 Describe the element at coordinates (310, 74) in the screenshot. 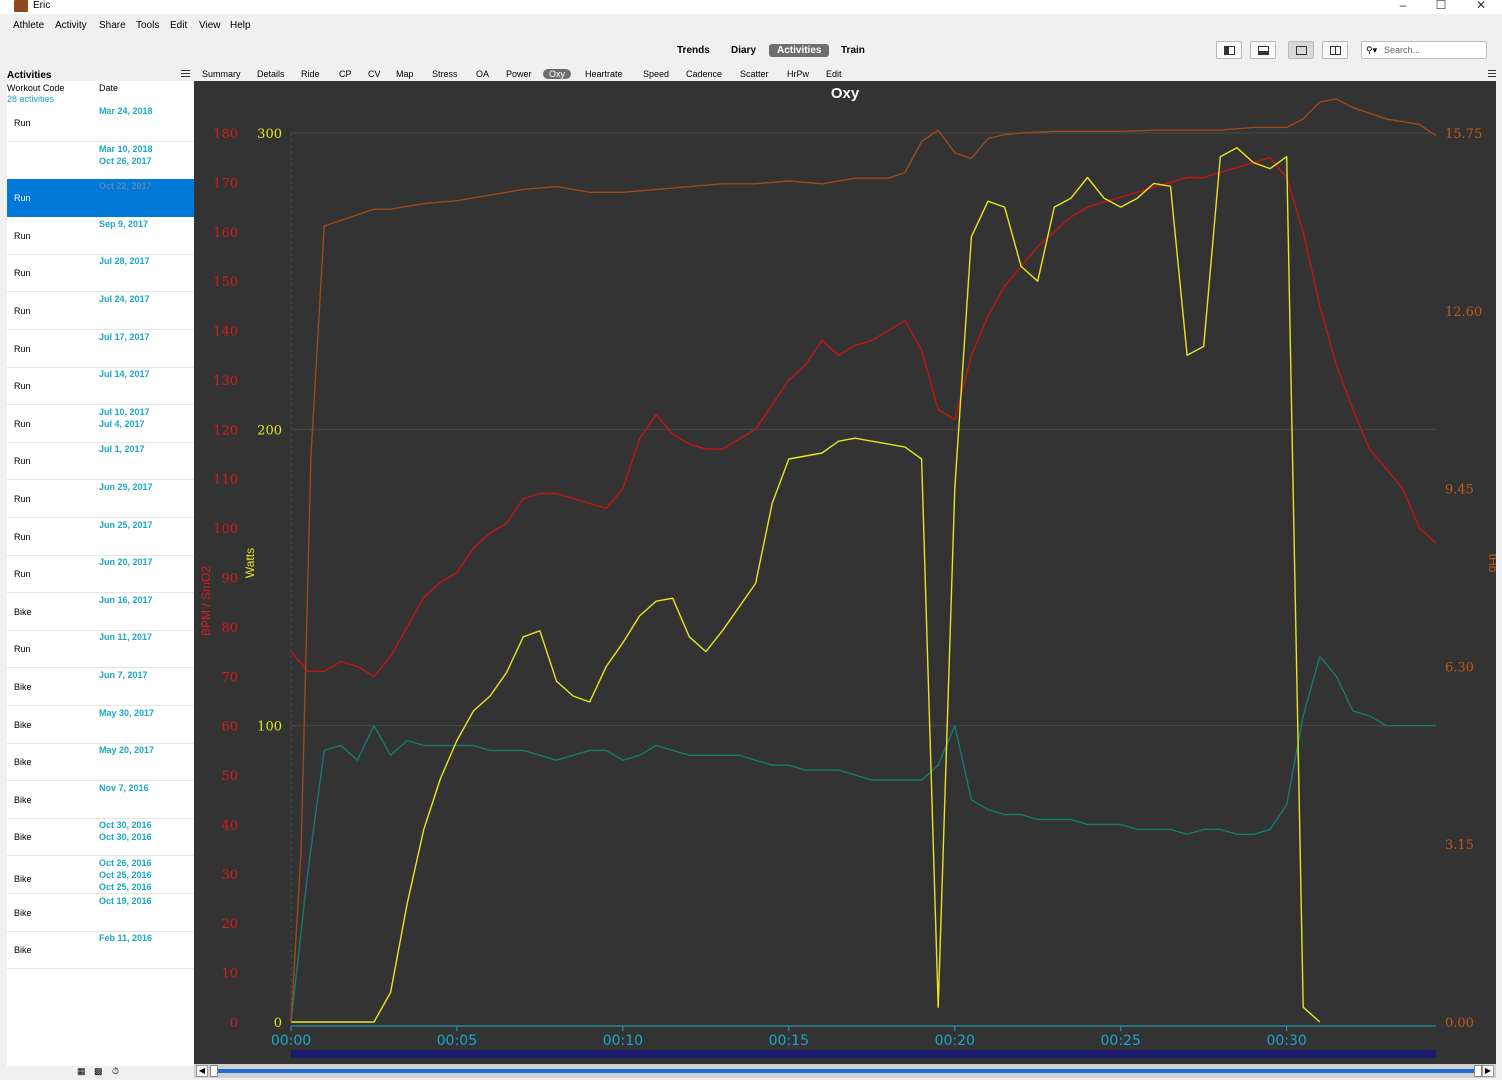

I see `tab-ride: Ride` at that location.